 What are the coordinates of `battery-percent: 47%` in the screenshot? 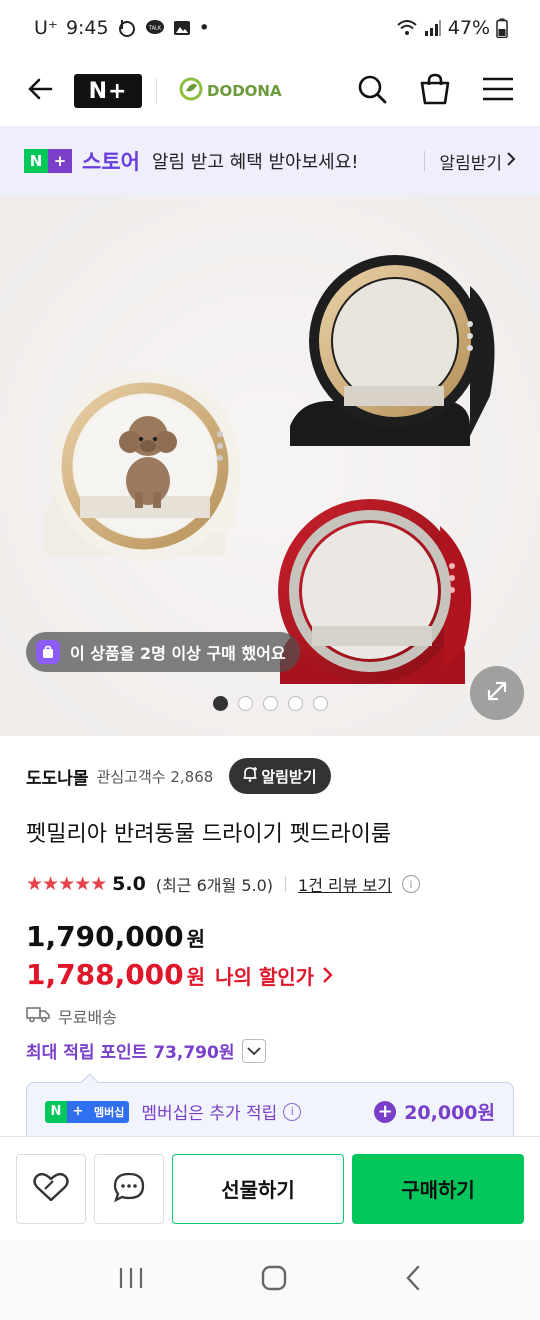 It's located at (468, 28).